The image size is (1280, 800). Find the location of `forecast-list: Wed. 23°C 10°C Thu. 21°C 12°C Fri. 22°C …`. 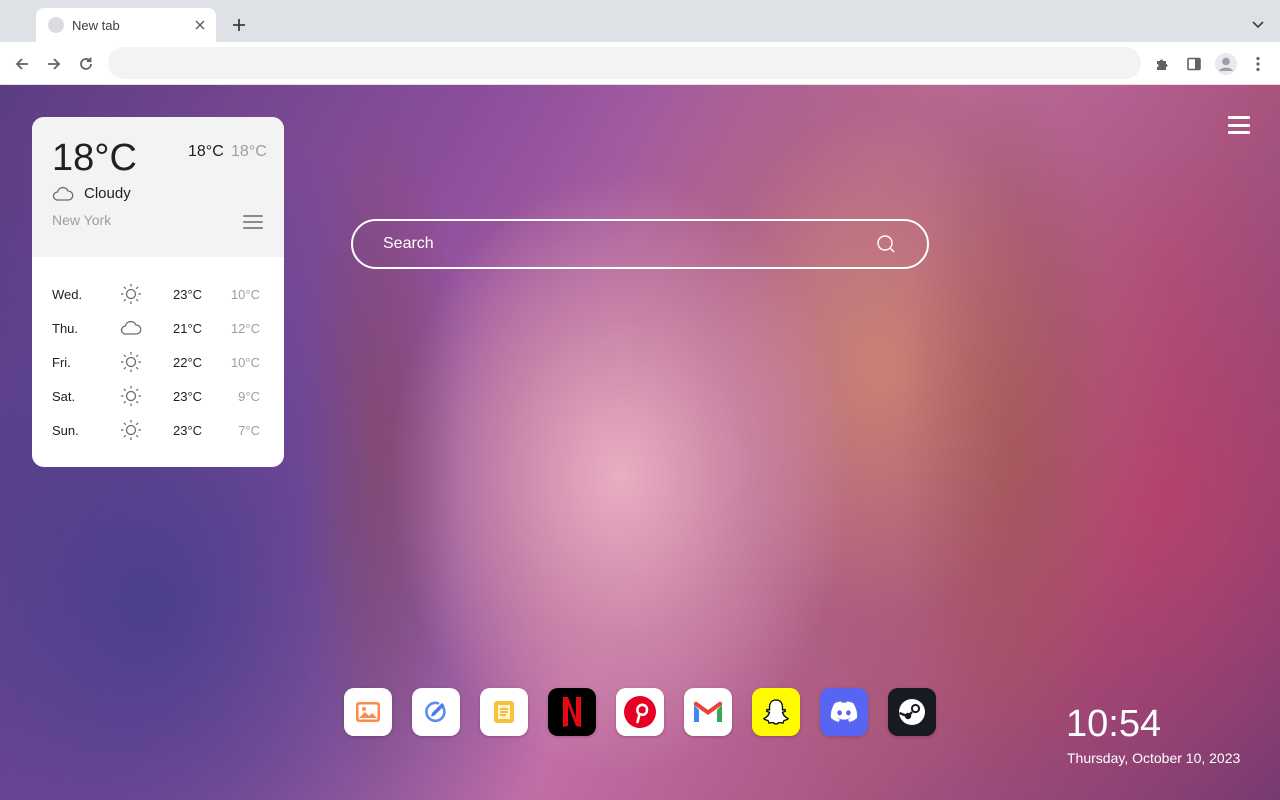

forecast-list: Wed. 23°C 10°C Thu. 21°C 12°C Fri. 22°C … is located at coordinates (158, 362).